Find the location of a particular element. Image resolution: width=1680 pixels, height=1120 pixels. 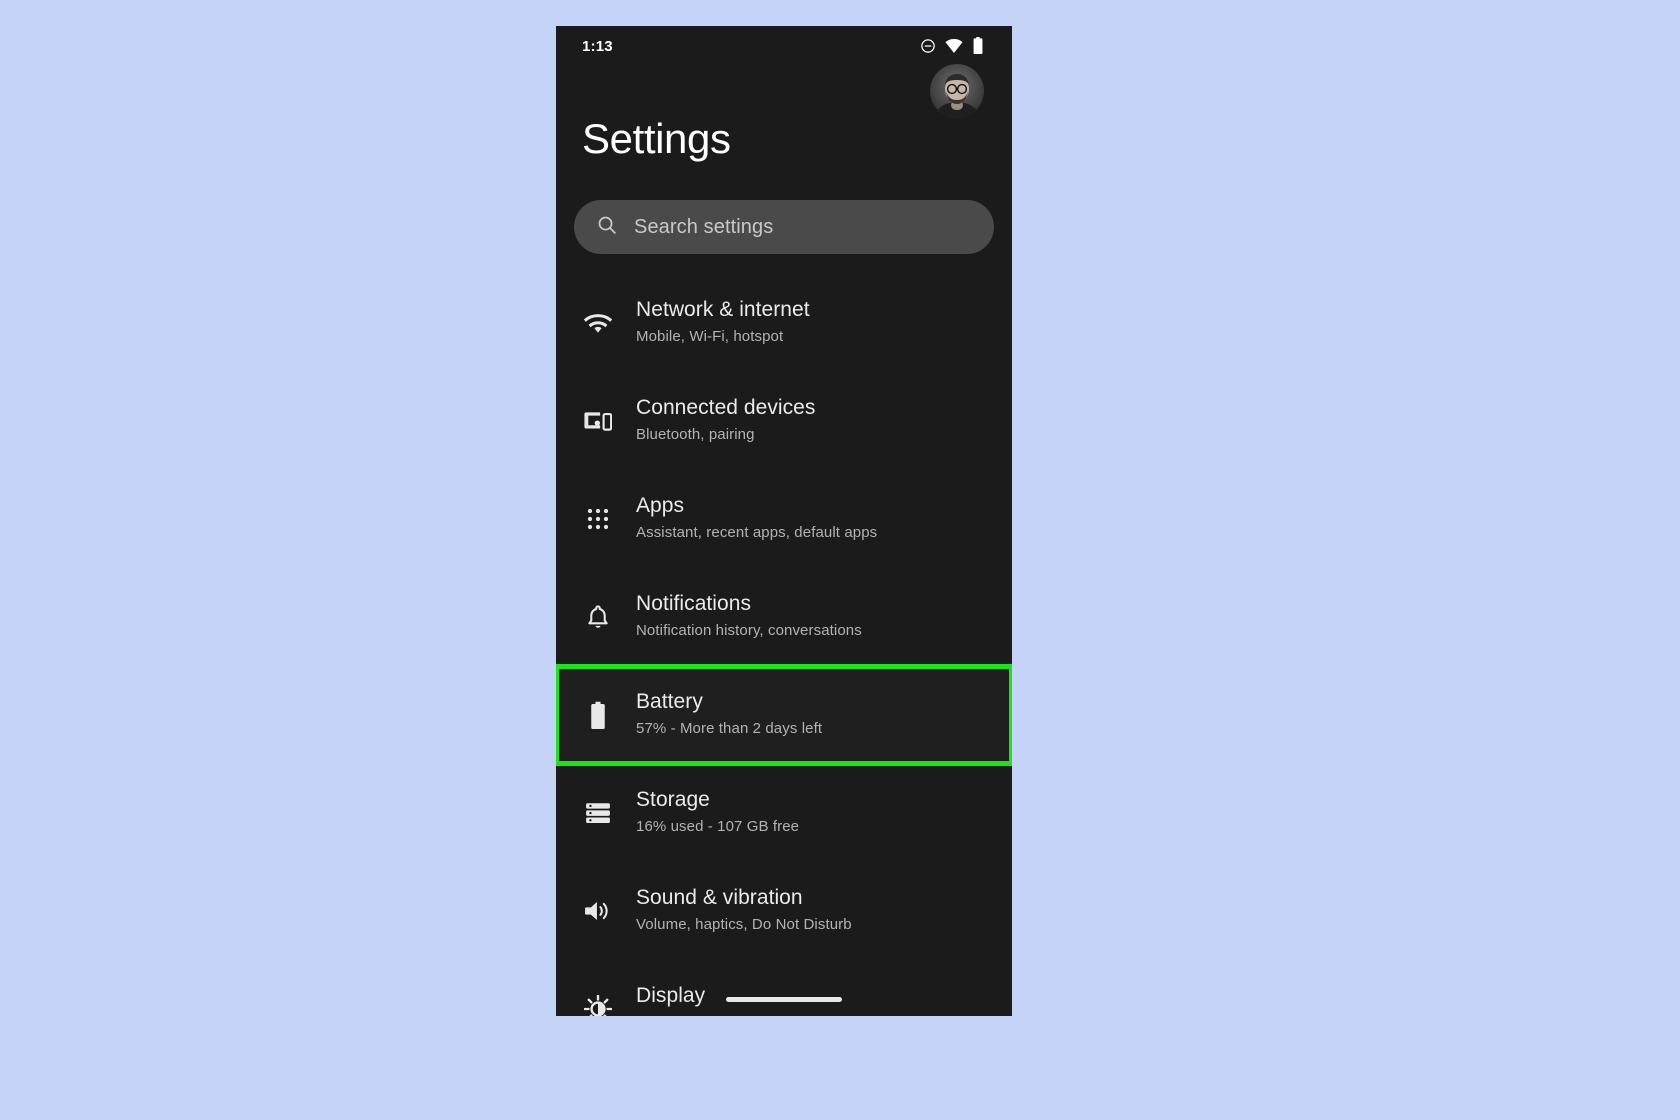

settings-item-title: Apps is located at coordinates (660, 505).